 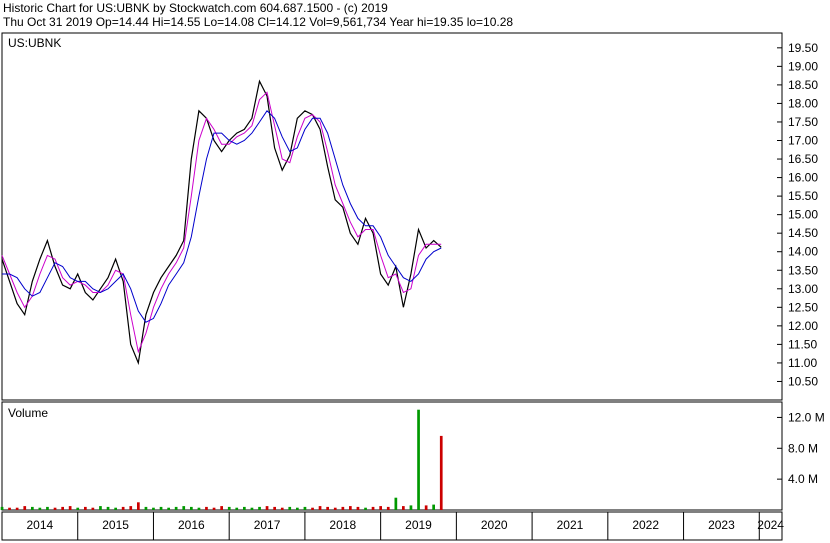 I want to click on price-tick-label: 18.50, so click(x=803, y=85).